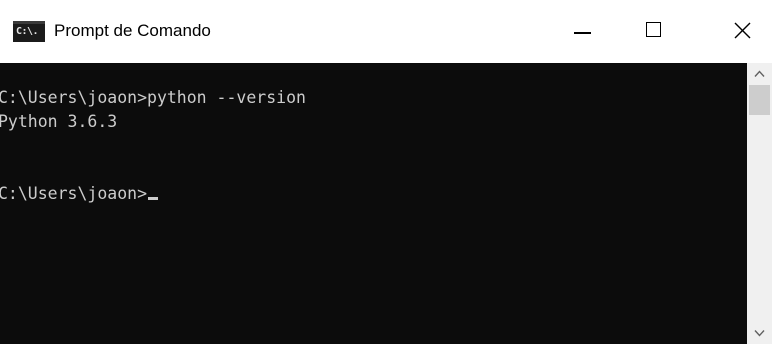 Image resolution: width=772 pixels, height=344 pixels. I want to click on window-title: Prompt de Comando, so click(132, 30).